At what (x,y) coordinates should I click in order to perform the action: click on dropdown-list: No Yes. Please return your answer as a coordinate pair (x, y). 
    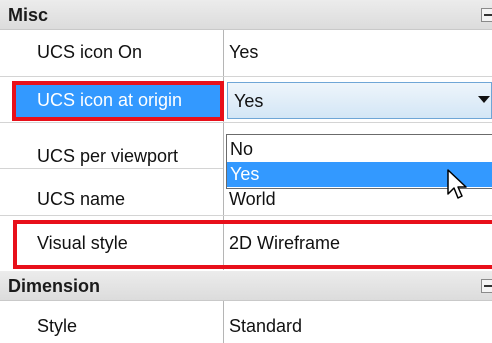
    Looking at the image, I should click on (359, 166).